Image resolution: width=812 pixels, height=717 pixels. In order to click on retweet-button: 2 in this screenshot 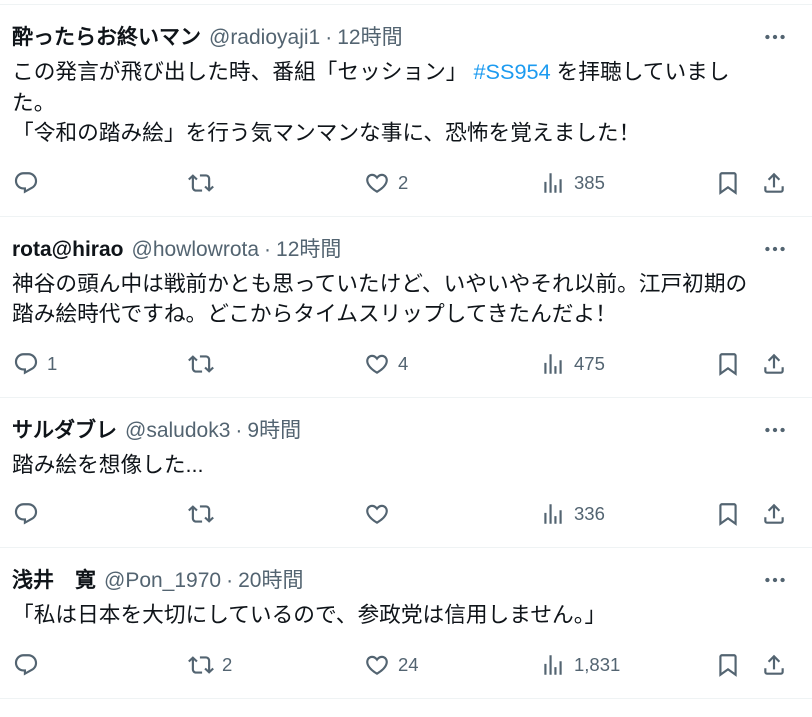, I will do `click(210, 665)`.